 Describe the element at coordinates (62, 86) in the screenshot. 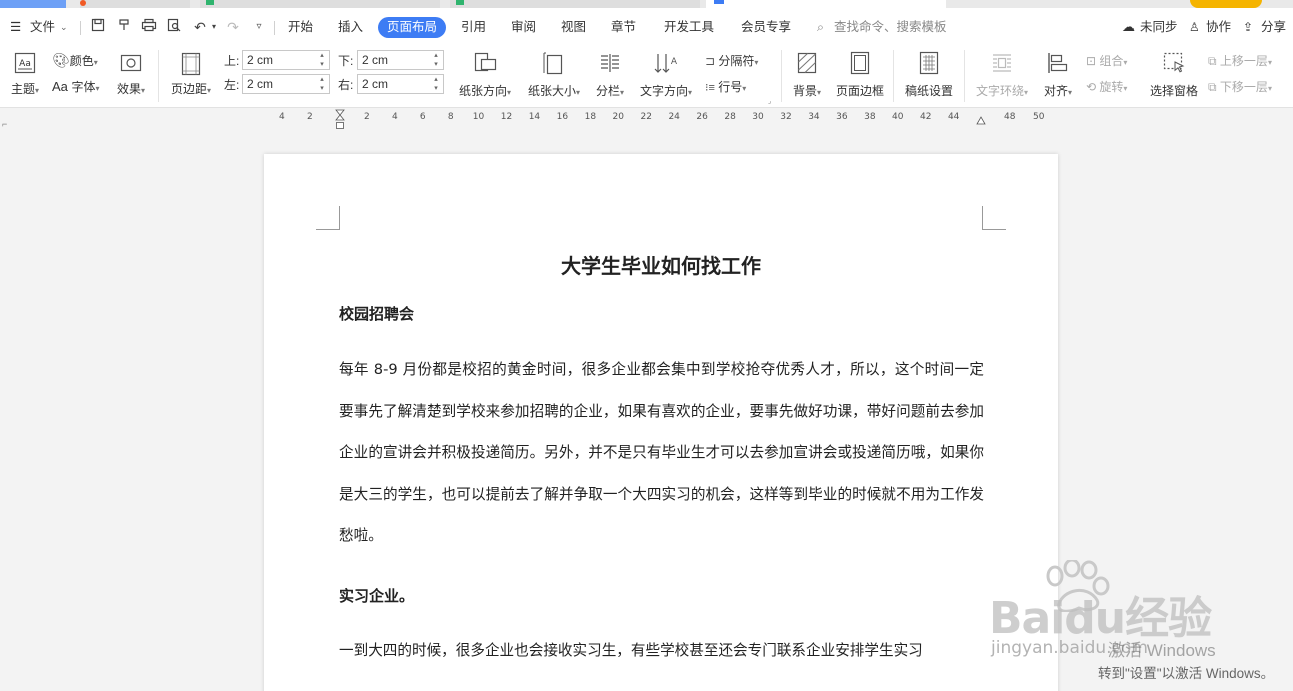

I see `font-icon: Aa` at that location.